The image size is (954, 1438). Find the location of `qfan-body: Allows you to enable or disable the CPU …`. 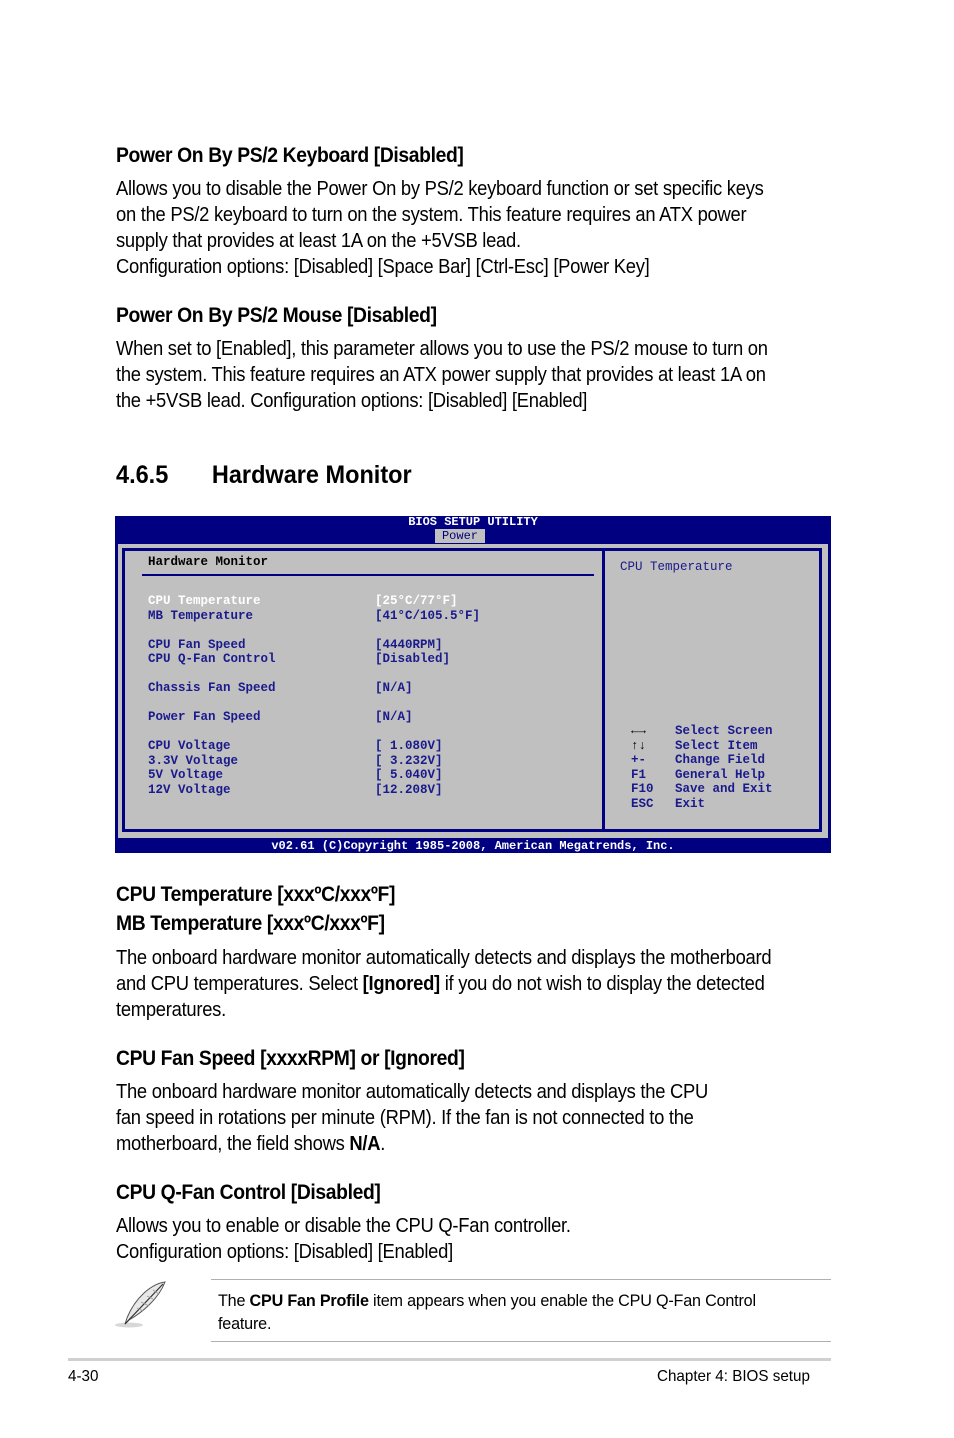

qfan-body: Allows you to enable or disable the CPU … is located at coordinates (343, 1239).